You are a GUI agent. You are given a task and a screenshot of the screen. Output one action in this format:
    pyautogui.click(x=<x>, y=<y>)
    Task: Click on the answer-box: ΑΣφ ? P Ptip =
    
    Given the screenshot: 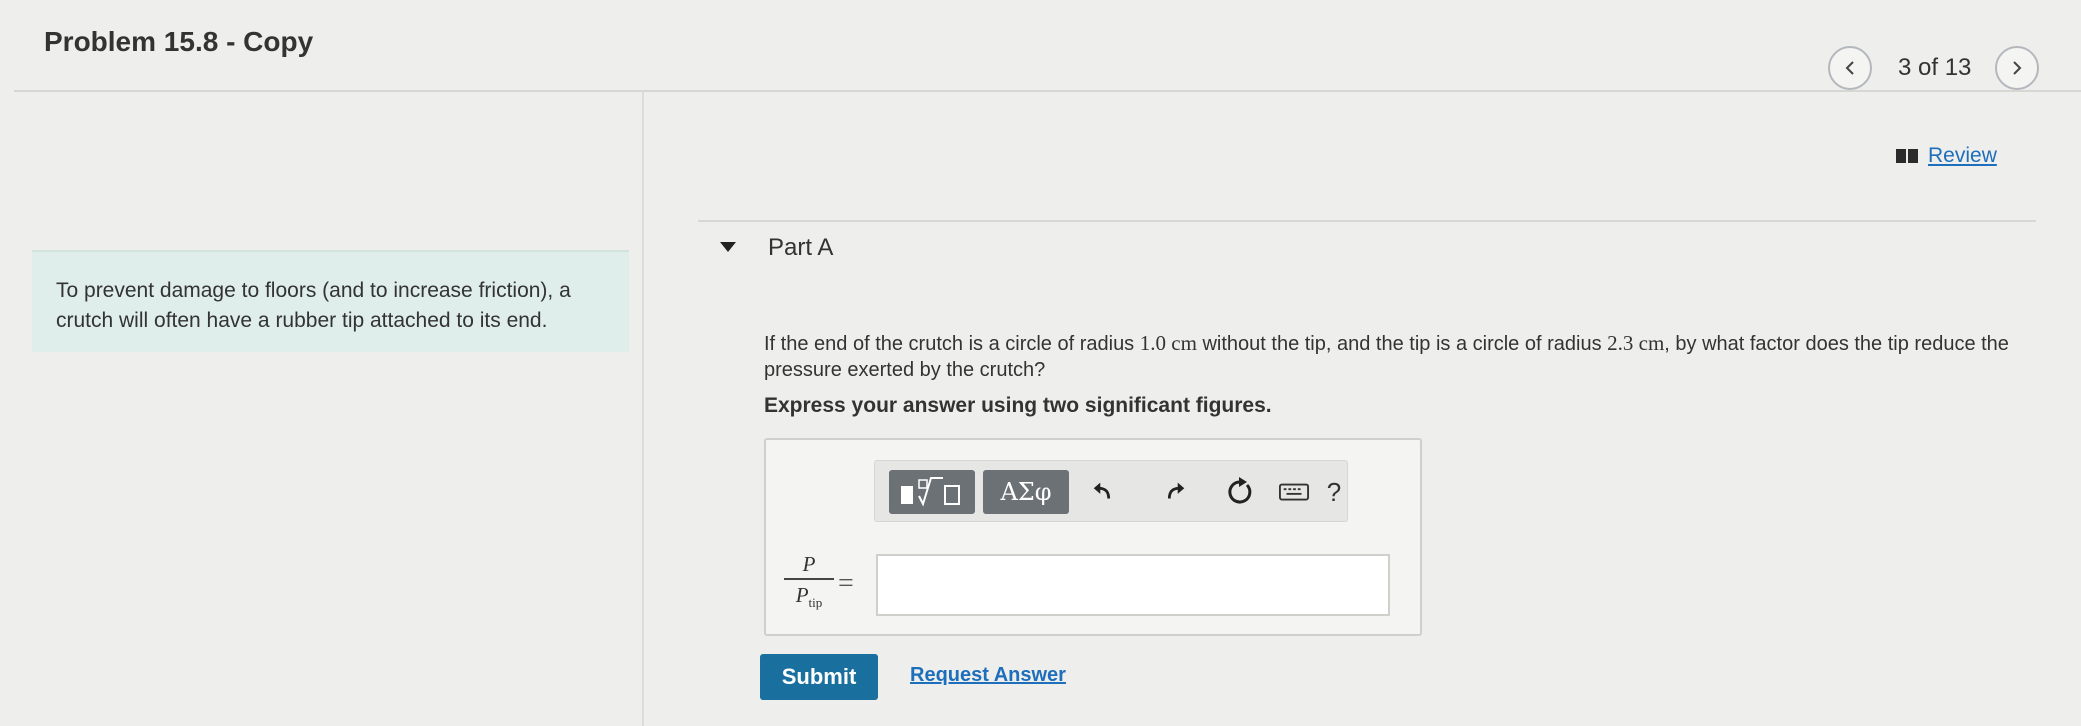 What is the action you would take?
    pyautogui.click(x=1093, y=537)
    